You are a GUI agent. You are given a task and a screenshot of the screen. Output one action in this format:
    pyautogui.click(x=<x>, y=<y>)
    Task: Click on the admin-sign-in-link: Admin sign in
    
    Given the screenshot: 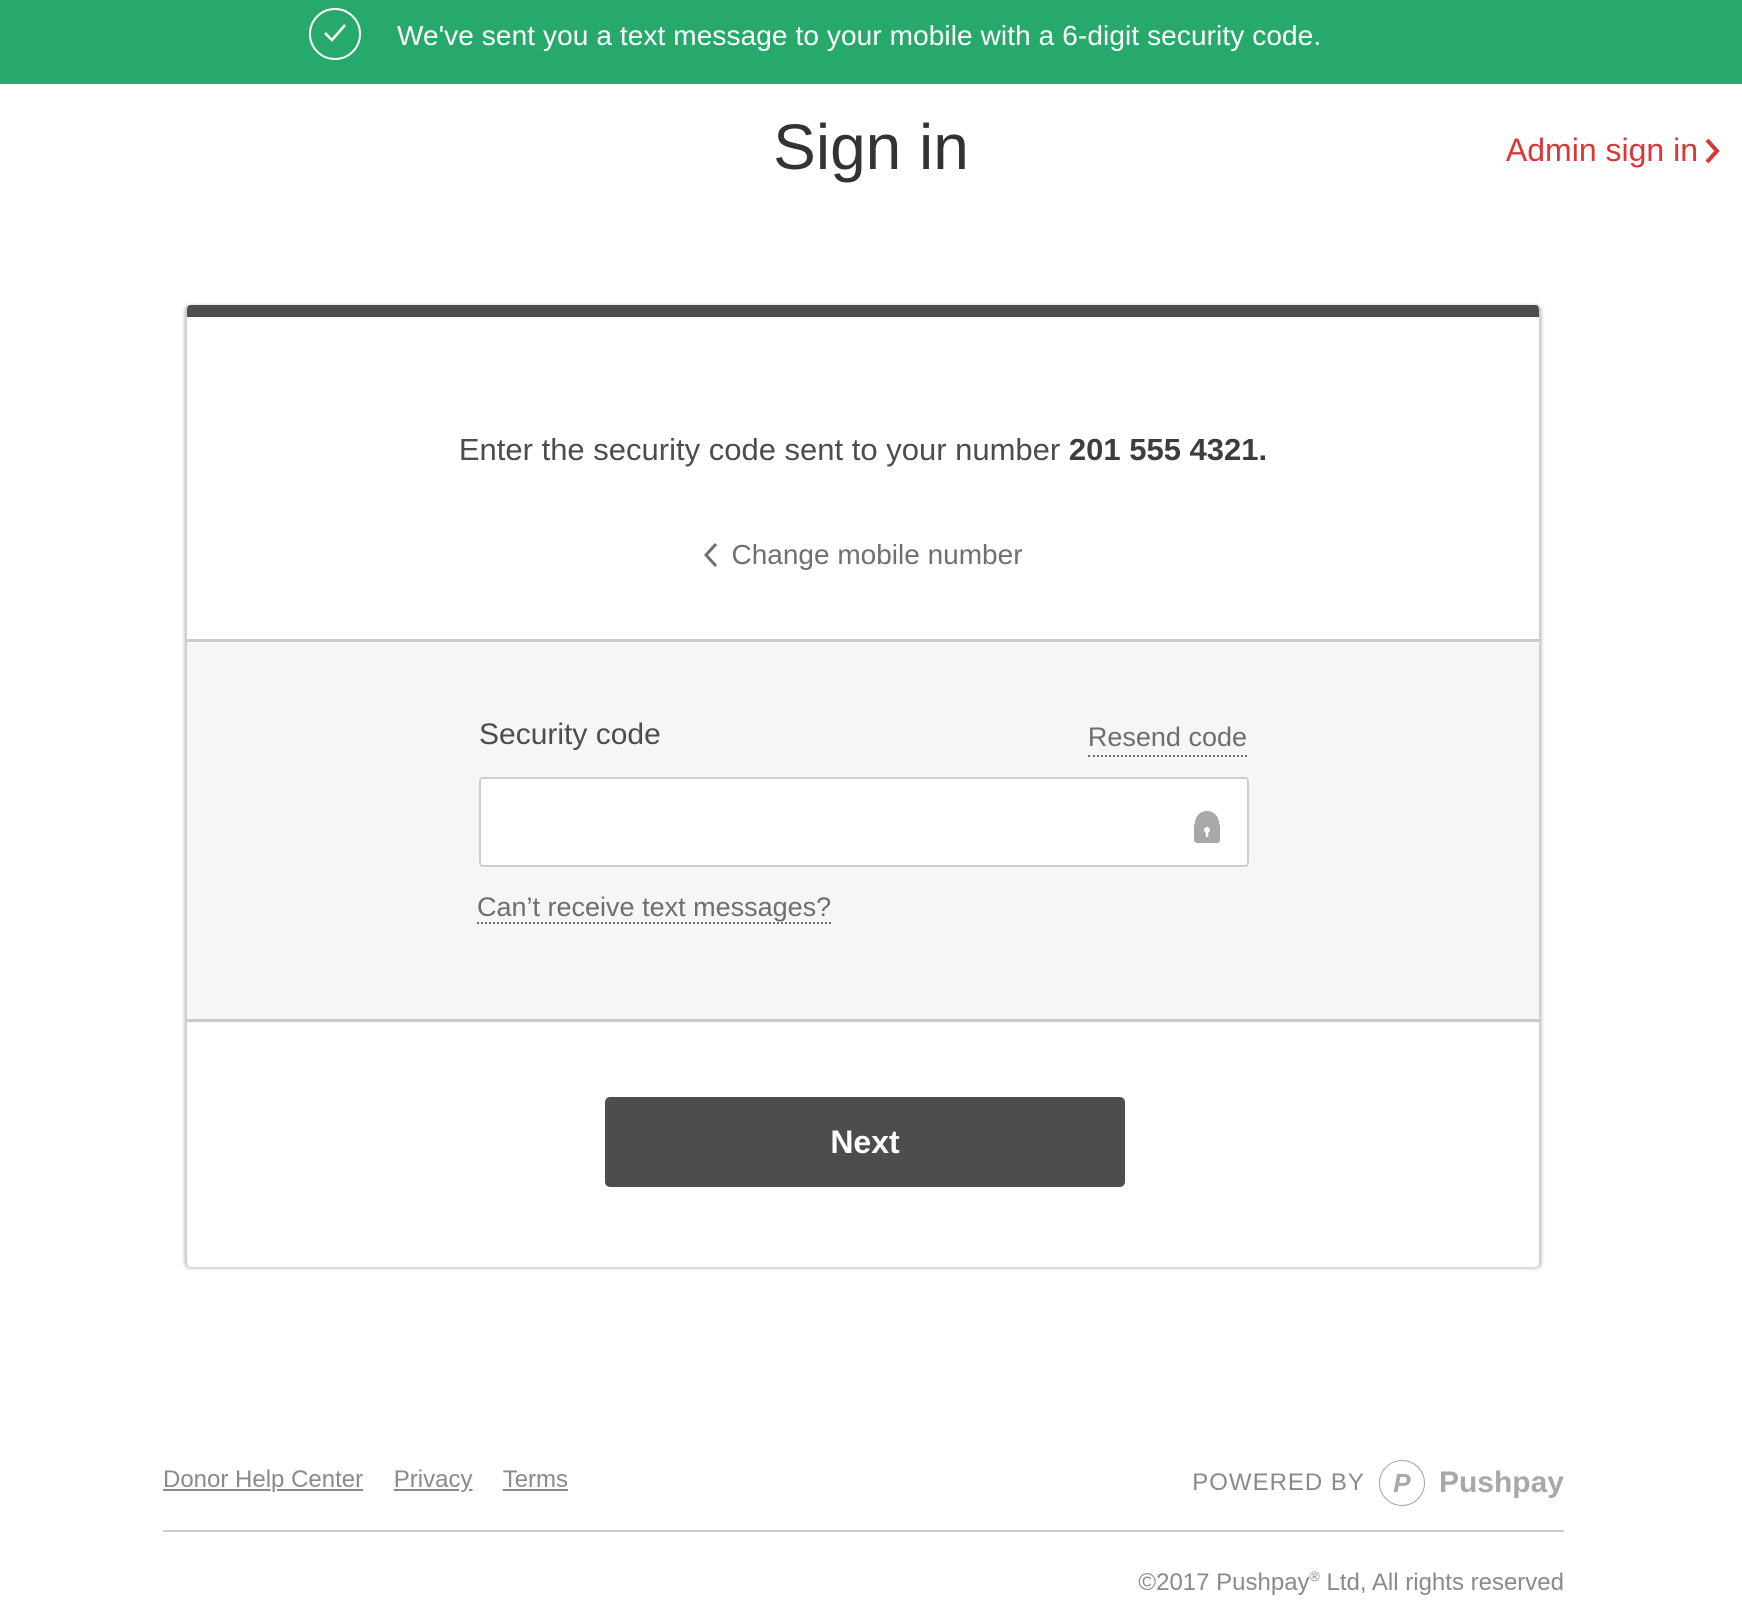 What is the action you would take?
    pyautogui.click(x=1613, y=150)
    